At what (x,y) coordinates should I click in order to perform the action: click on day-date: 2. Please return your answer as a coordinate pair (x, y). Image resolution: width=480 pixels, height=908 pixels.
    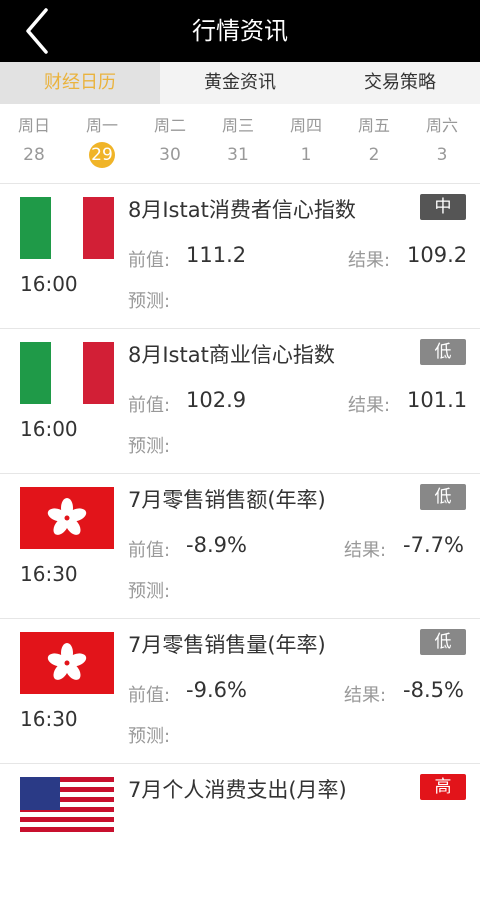
    Looking at the image, I should click on (374, 155).